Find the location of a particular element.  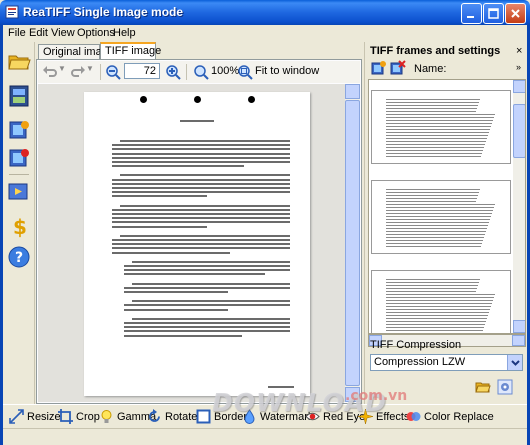

tab-original-image: Original image is located at coordinates (76, 51).